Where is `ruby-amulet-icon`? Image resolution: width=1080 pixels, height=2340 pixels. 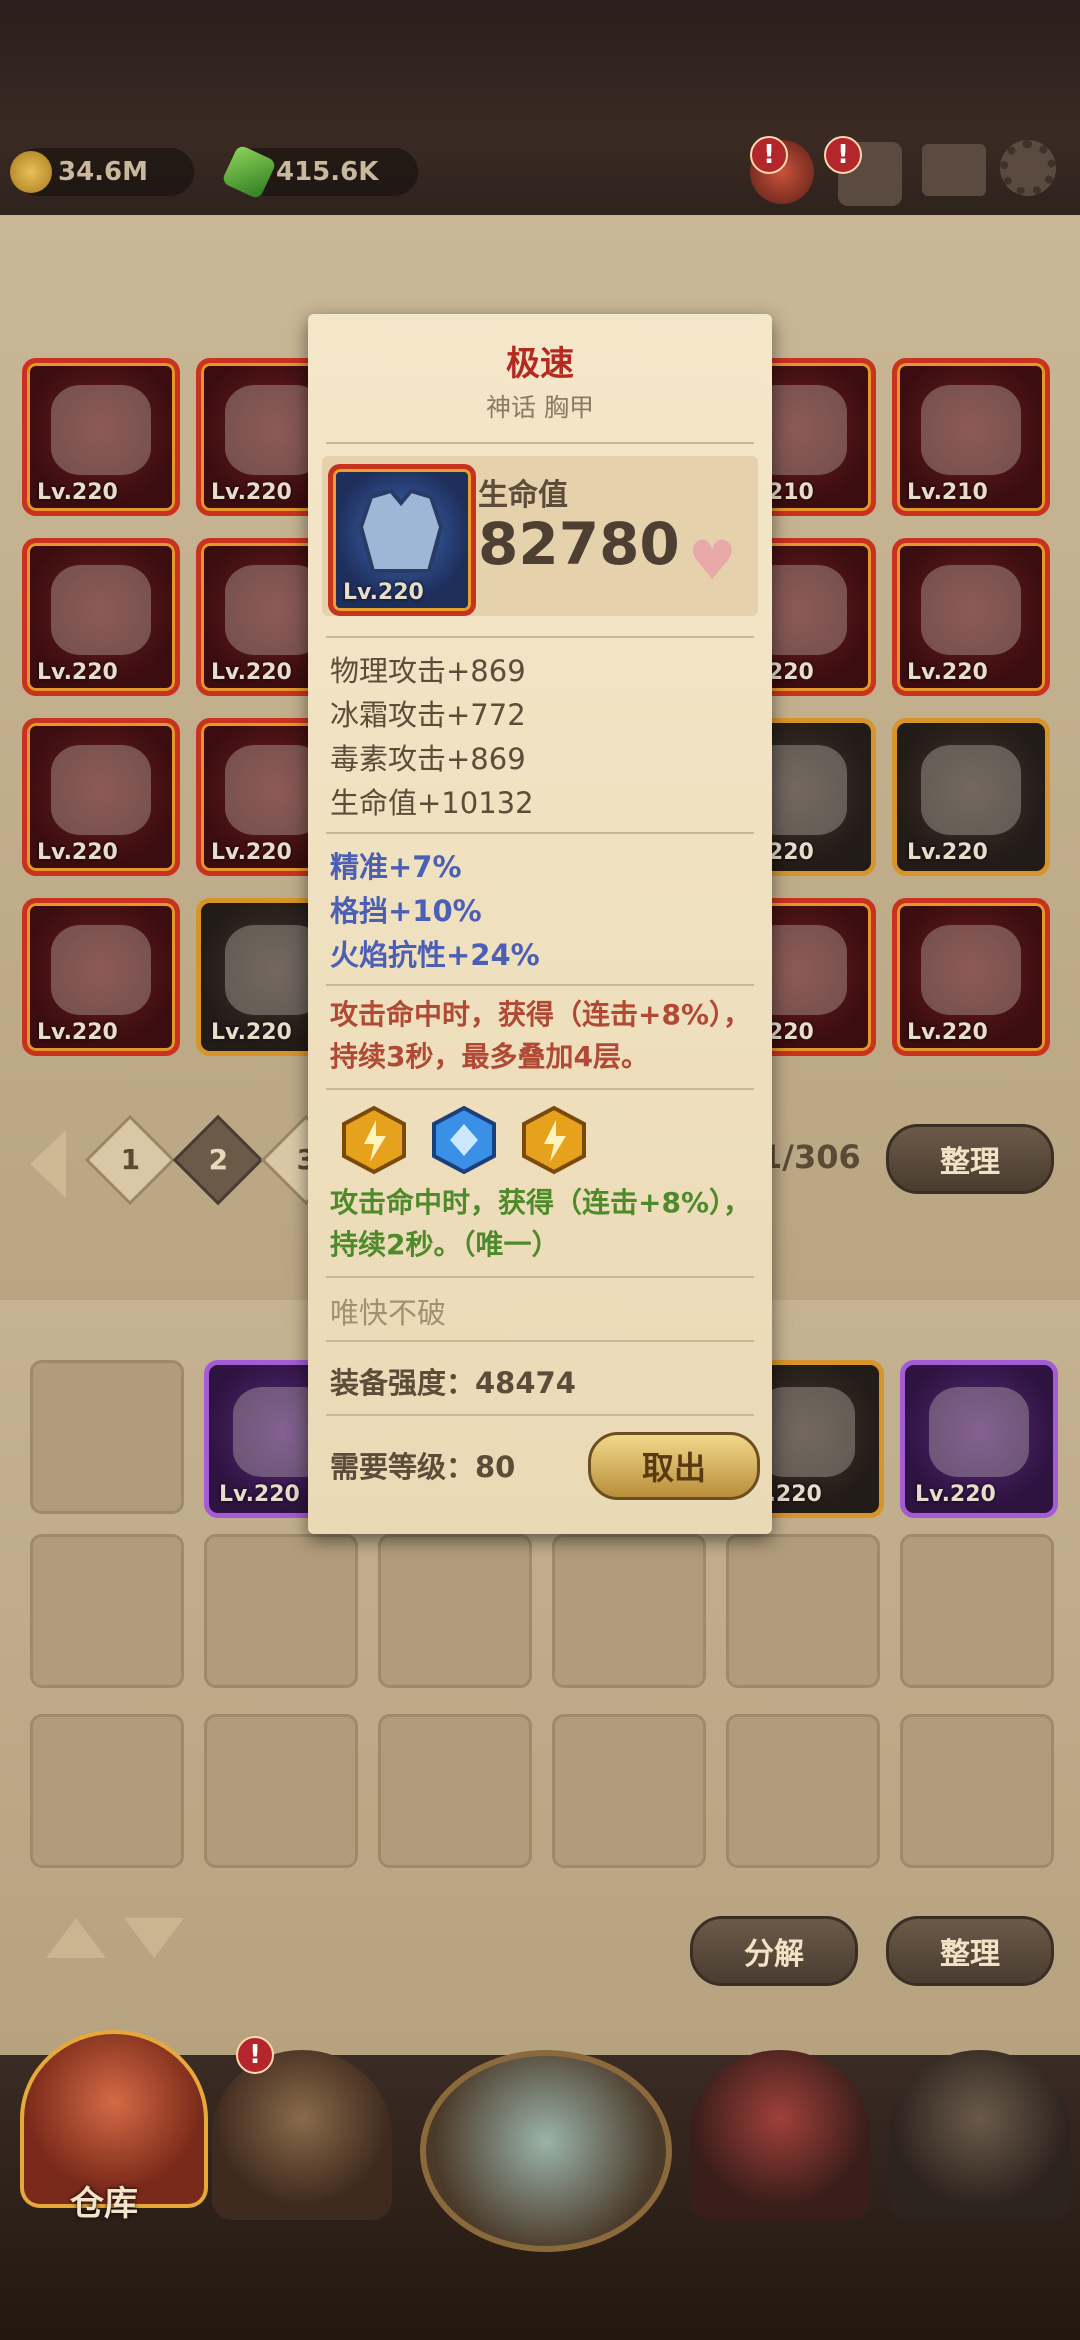 ruby-amulet-icon is located at coordinates (971, 610).